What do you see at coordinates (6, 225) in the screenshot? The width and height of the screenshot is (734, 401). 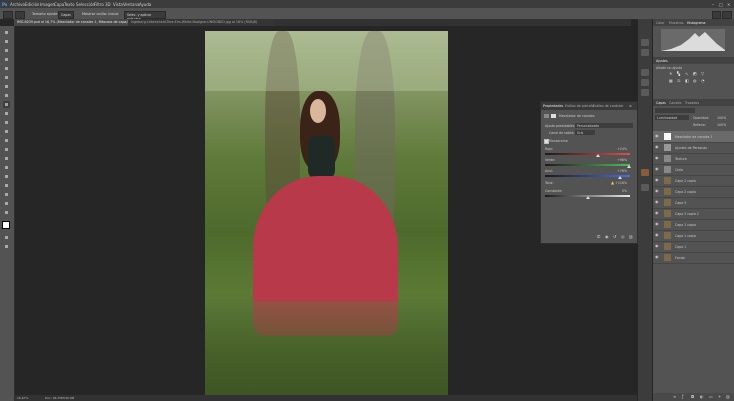 I see `foreground-color-icon` at bounding box center [6, 225].